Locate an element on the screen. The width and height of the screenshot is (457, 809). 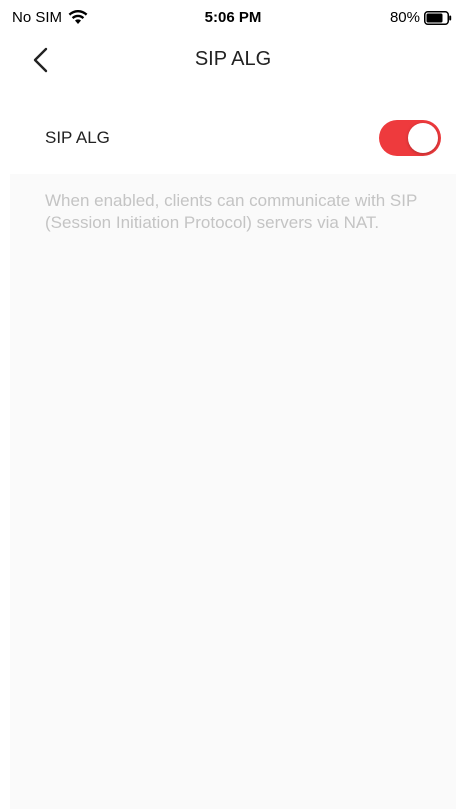
nav-bar: SIP ALG is located at coordinates (233, 60).